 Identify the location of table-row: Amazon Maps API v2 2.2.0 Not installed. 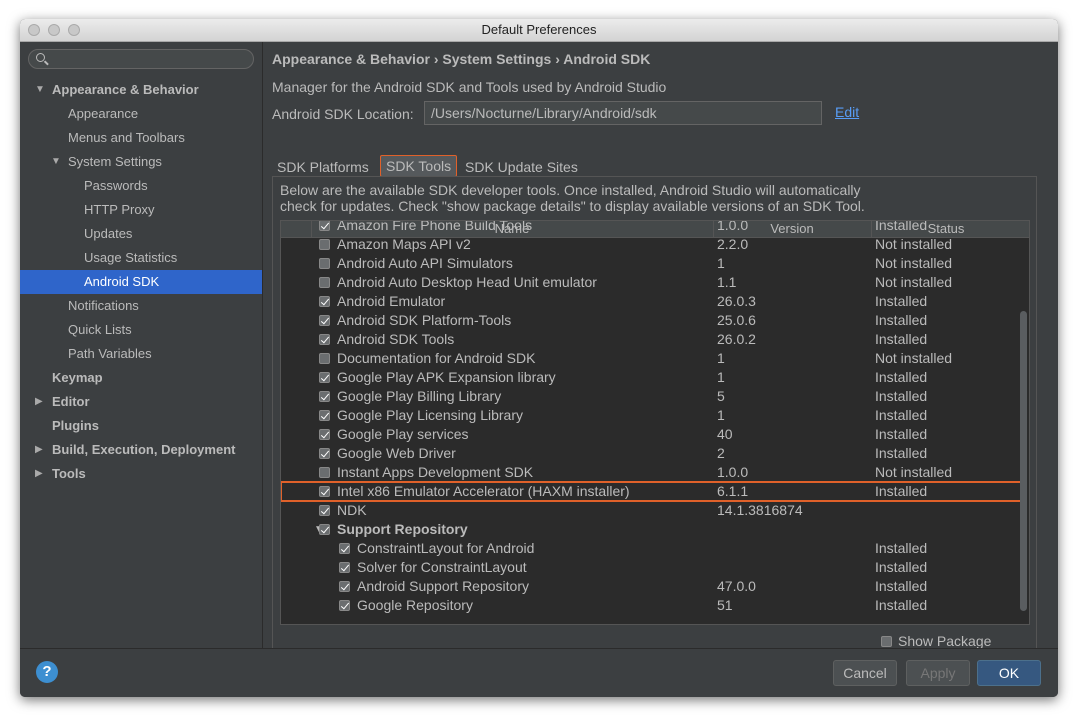
(651, 244).